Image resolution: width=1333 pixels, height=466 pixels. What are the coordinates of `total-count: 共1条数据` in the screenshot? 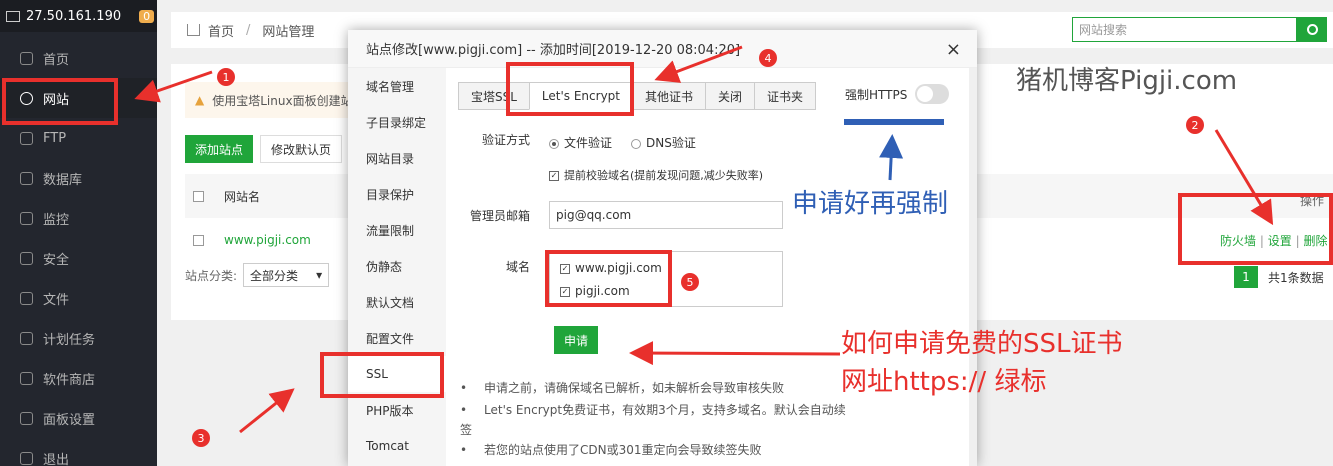 It's located at (1296, 277).